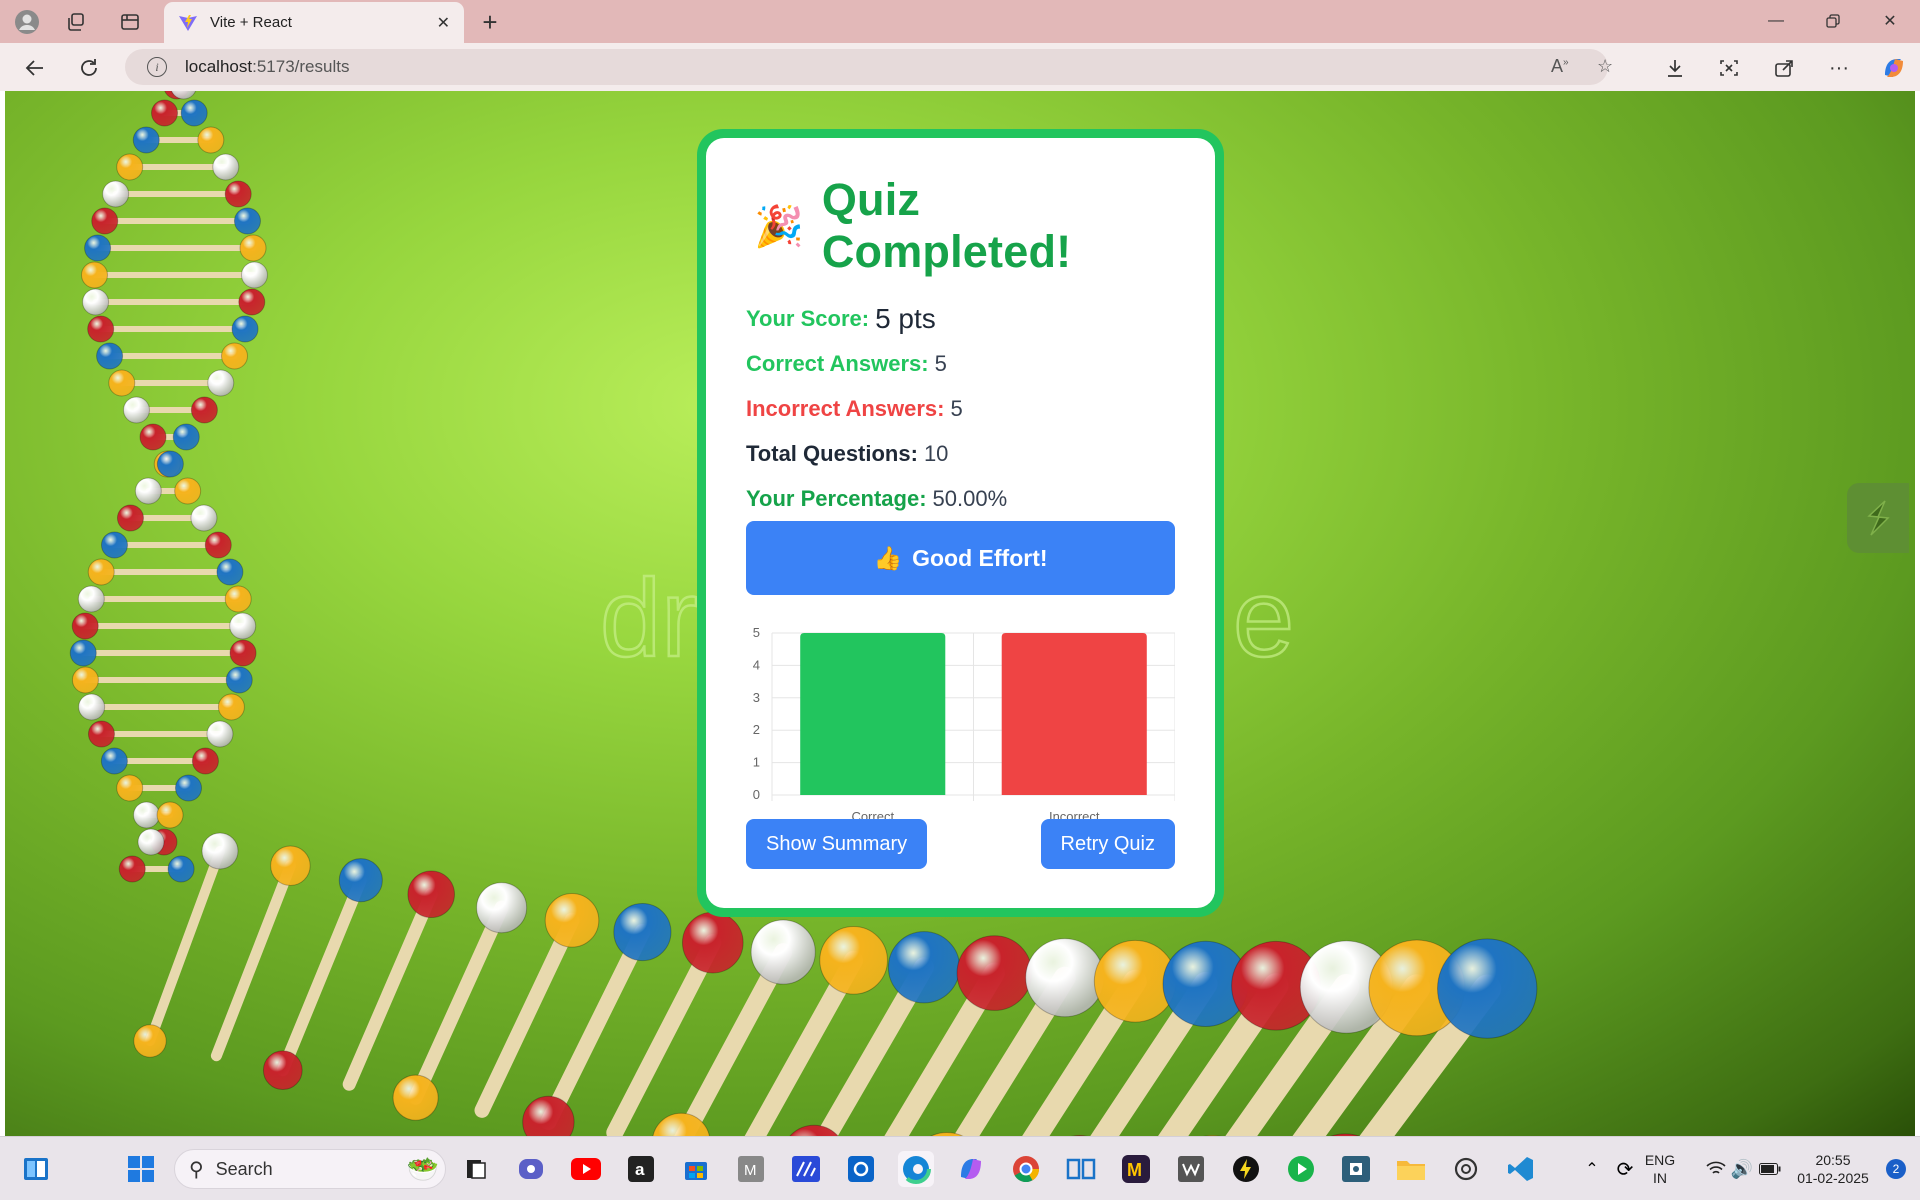  What do you see at coordinates (476, 1169) in the screenshot?
I see `task-view-icon` at bounding box center [476, 1169].